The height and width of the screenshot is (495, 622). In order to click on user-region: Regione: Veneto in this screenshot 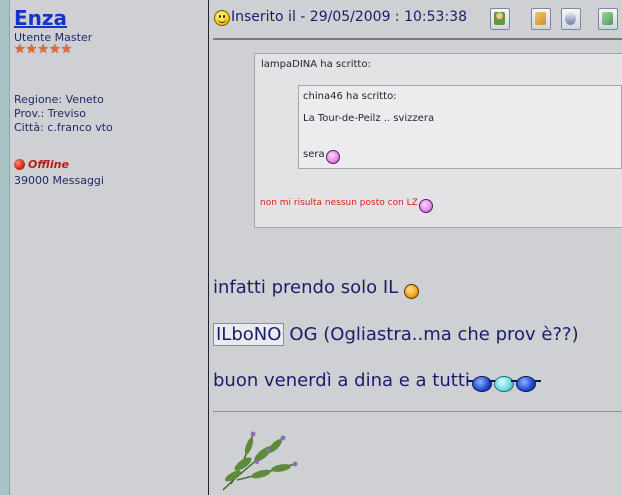, I will do `click(59, 99)`.